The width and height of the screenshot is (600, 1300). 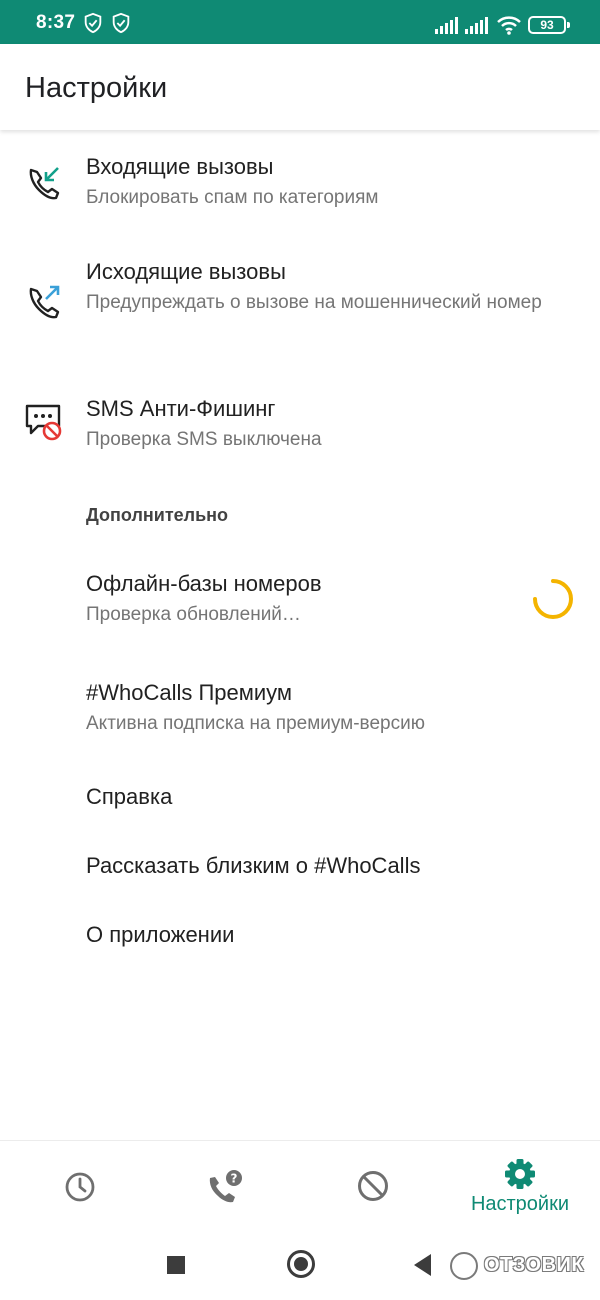 I want to click on history-icon, so click(x=80, y=1187).